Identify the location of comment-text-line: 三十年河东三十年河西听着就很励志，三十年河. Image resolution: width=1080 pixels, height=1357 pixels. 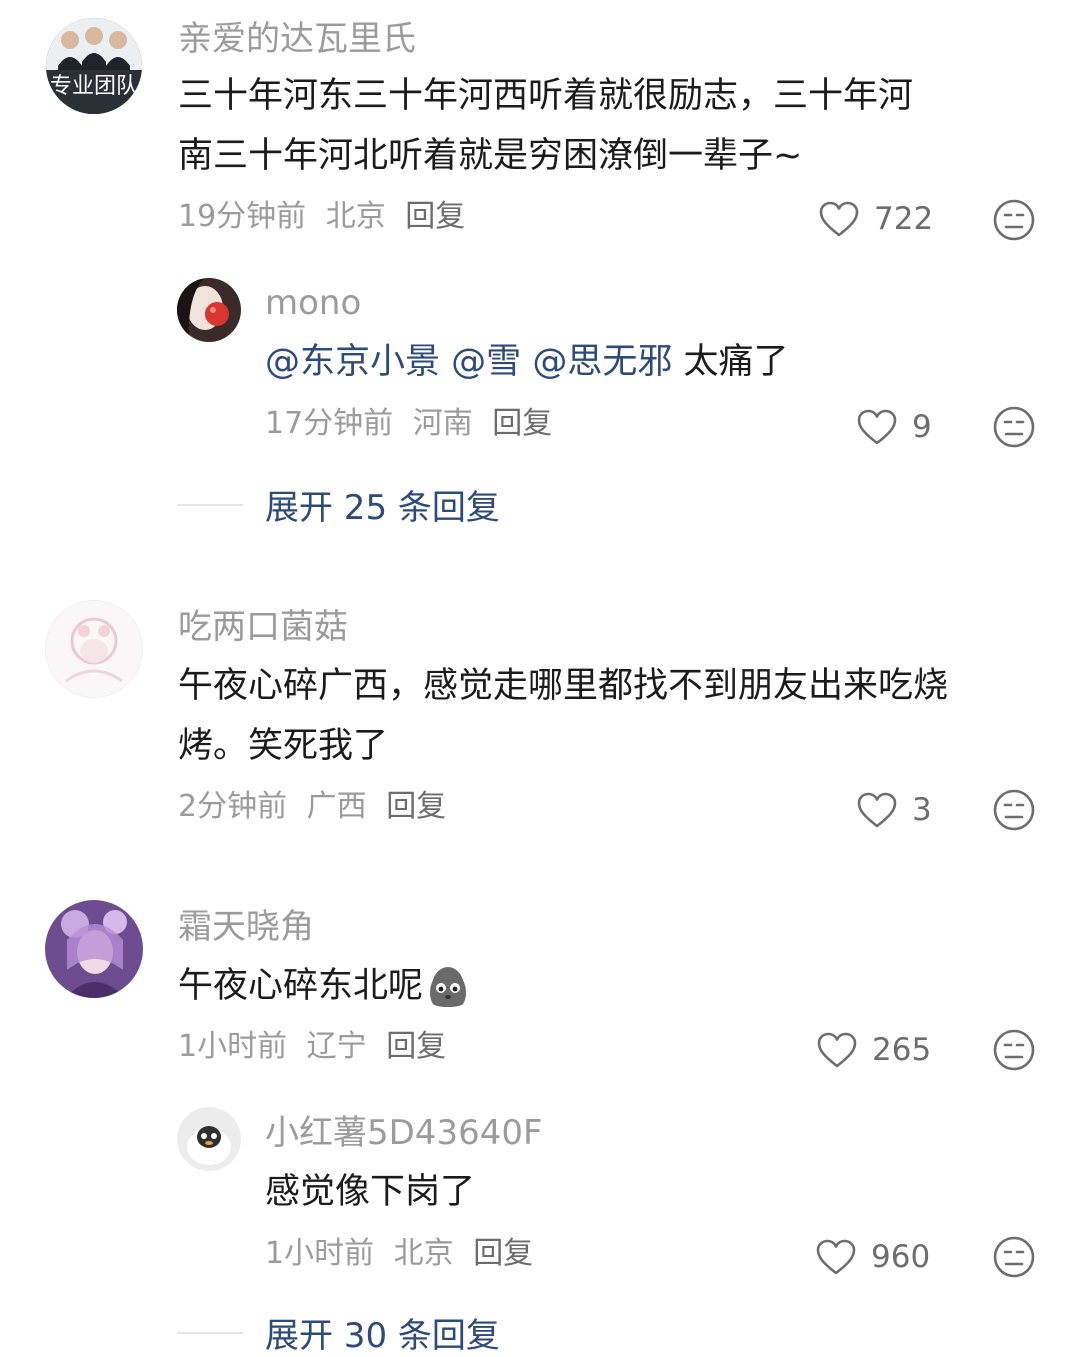
(546, 96).